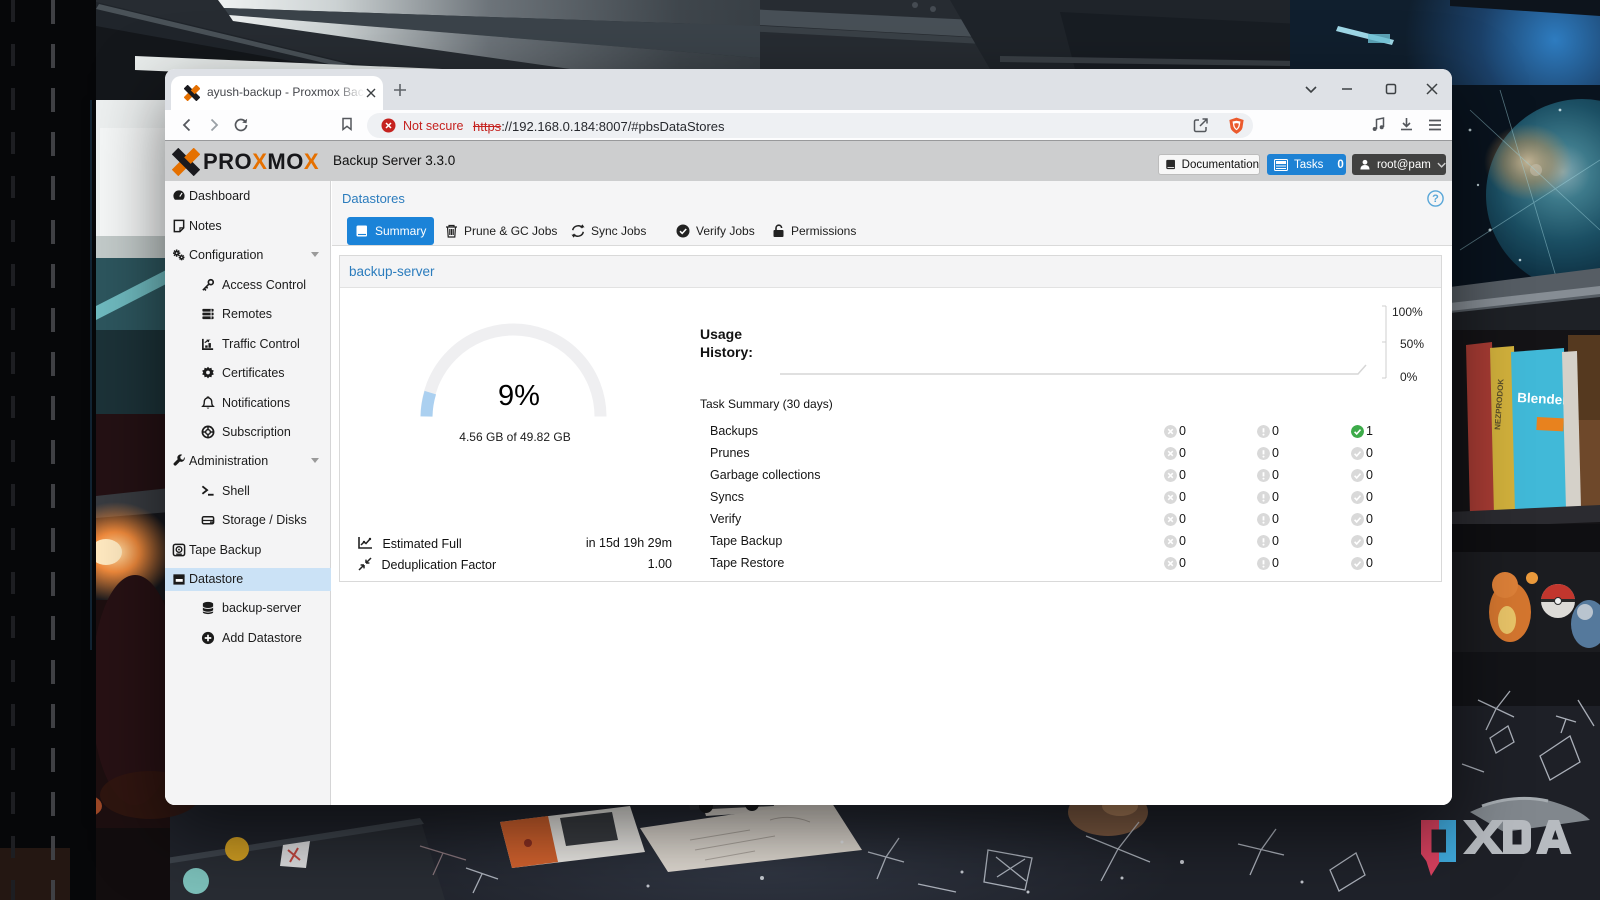 This screenshot has width=1600, height=900. What do you see at coordinates (1543, 399) in the screenshot?
I see `svg-text: Blender` at bounding box center [1543, 399].